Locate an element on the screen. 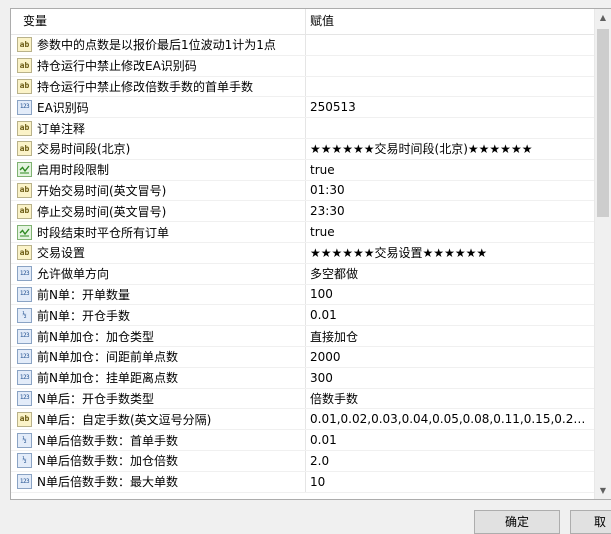 This screenshot has width=611, height=534. table-row: 123 EA识别码 250513 is located at coordinates (303, 108).